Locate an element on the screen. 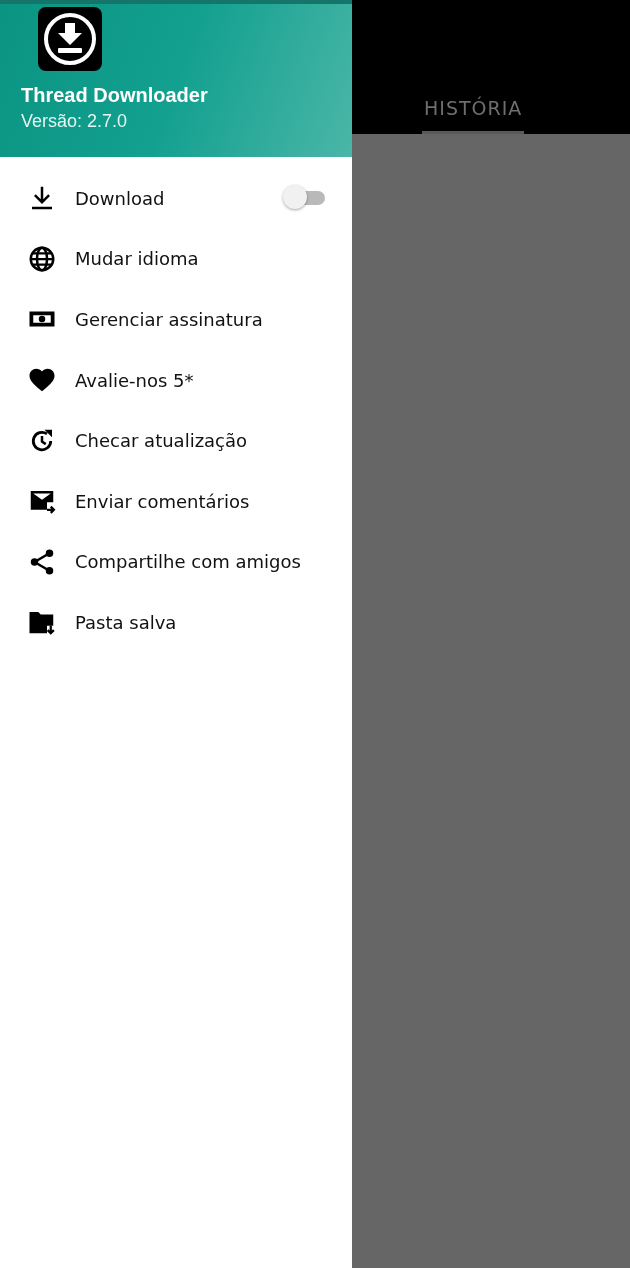 The image size is (630, 1268). menu-item: Enviar comentários is located at coordinates (176, 501).